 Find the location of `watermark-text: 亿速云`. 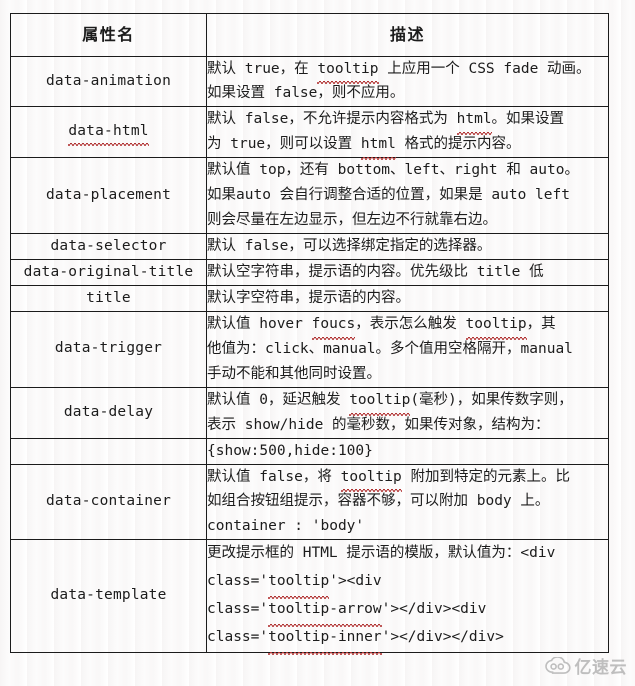

watermark-text: 亿速云 is located at coordinates (600, 668).